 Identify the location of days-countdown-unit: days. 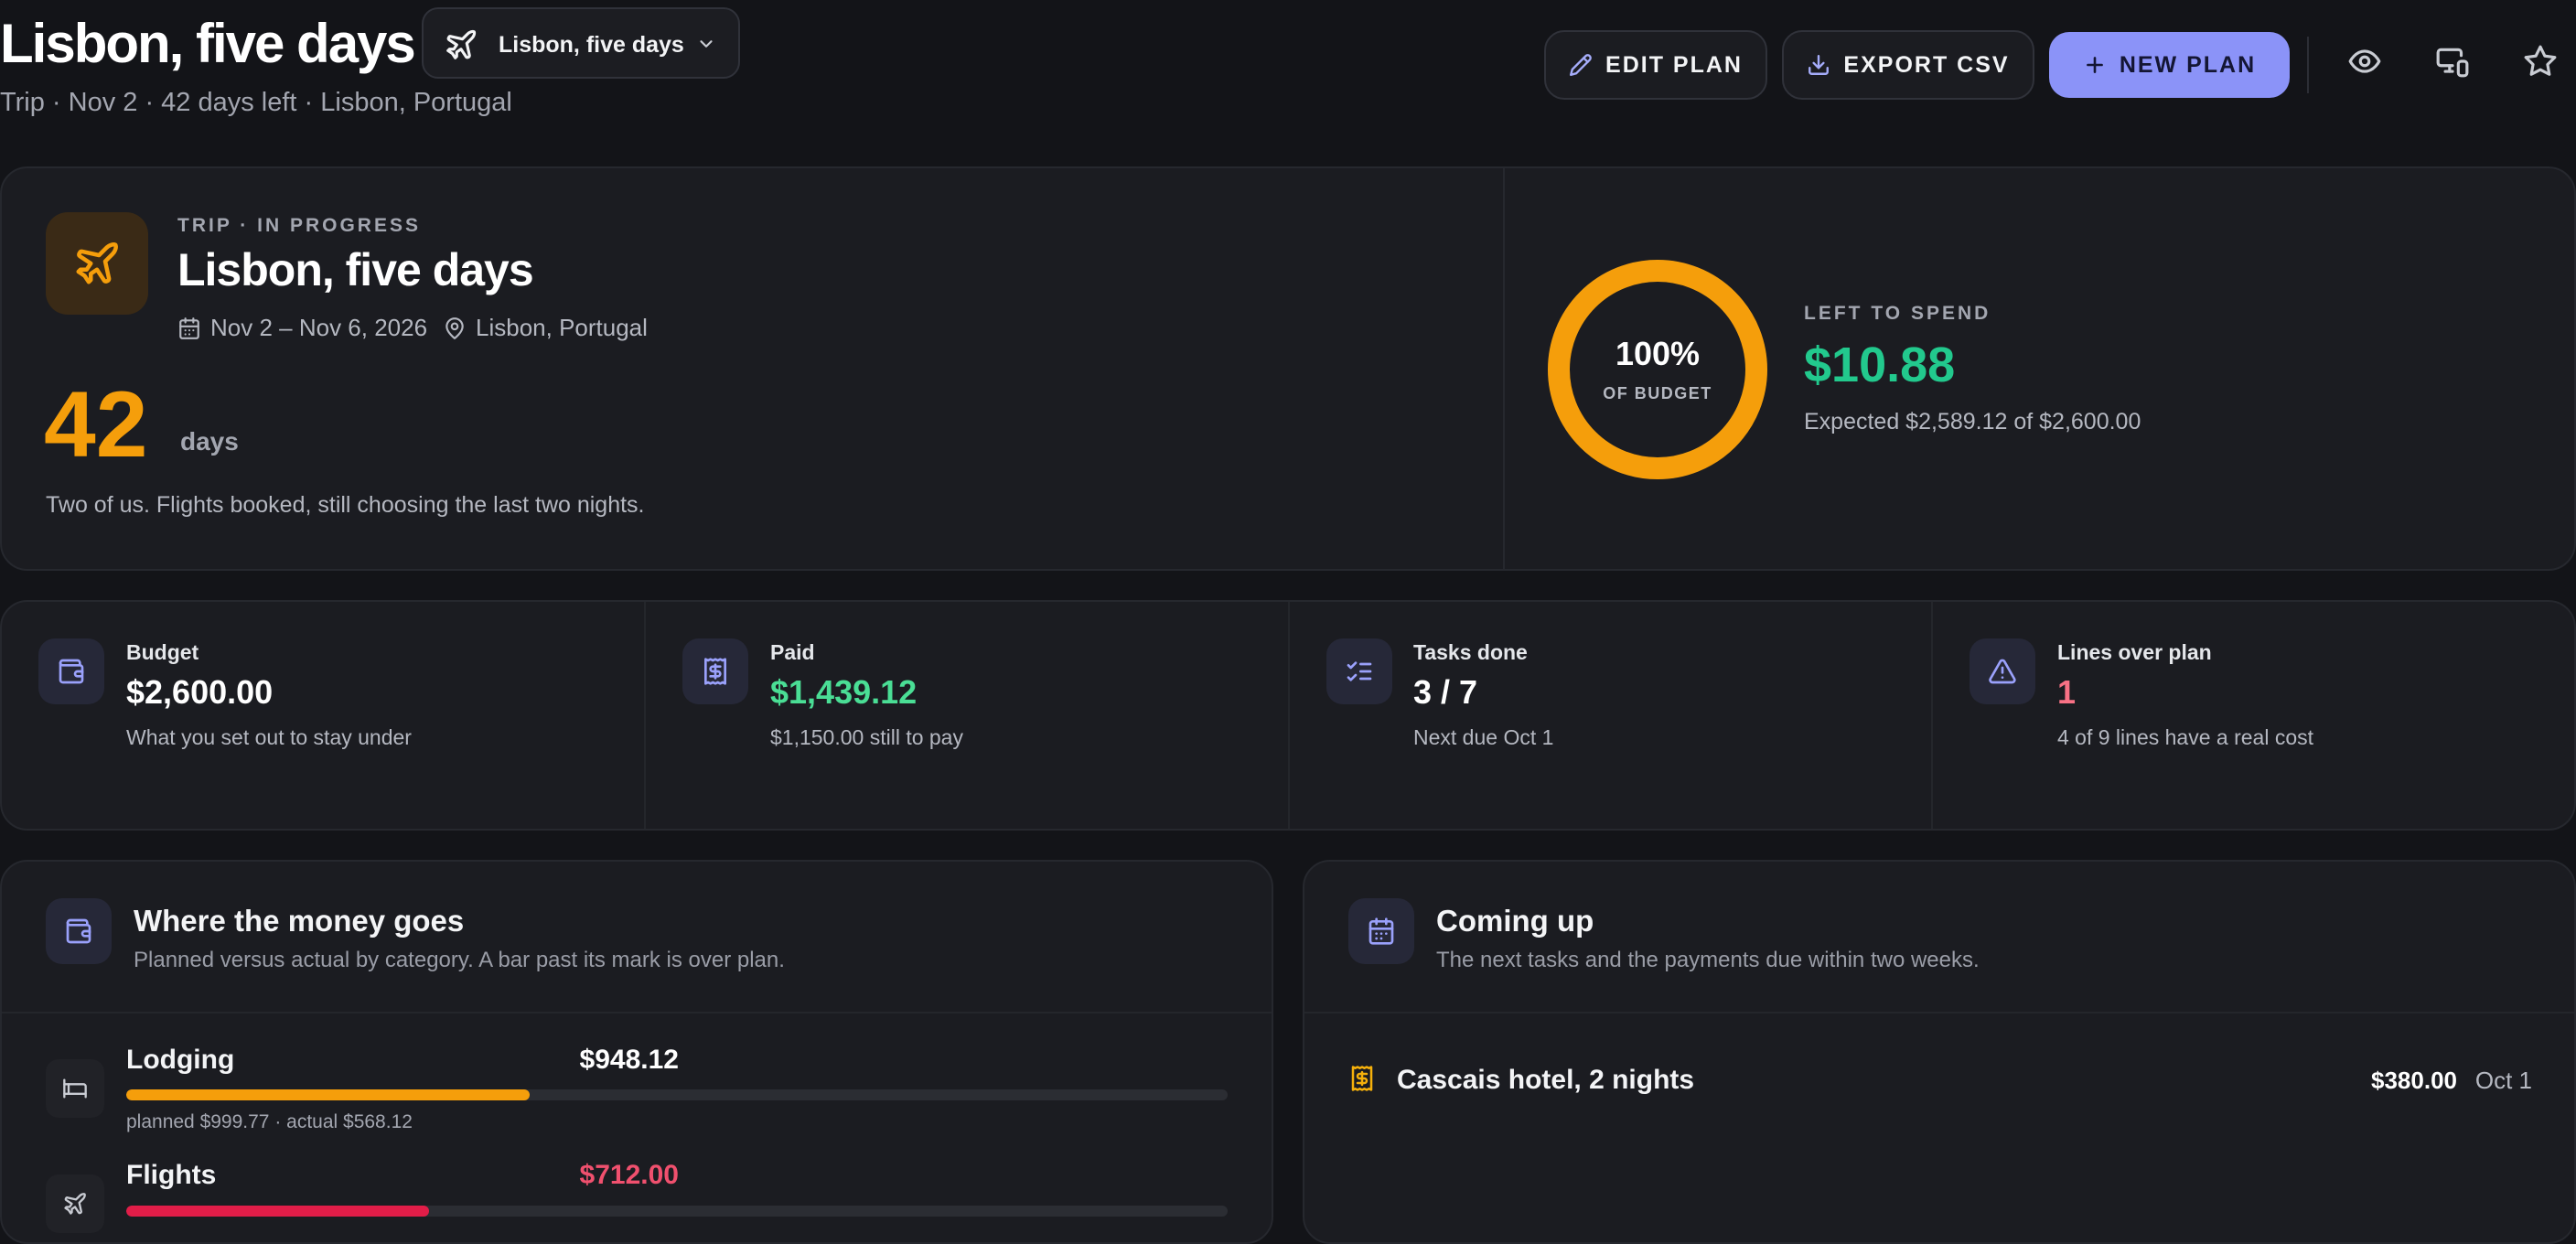
(210, 441).